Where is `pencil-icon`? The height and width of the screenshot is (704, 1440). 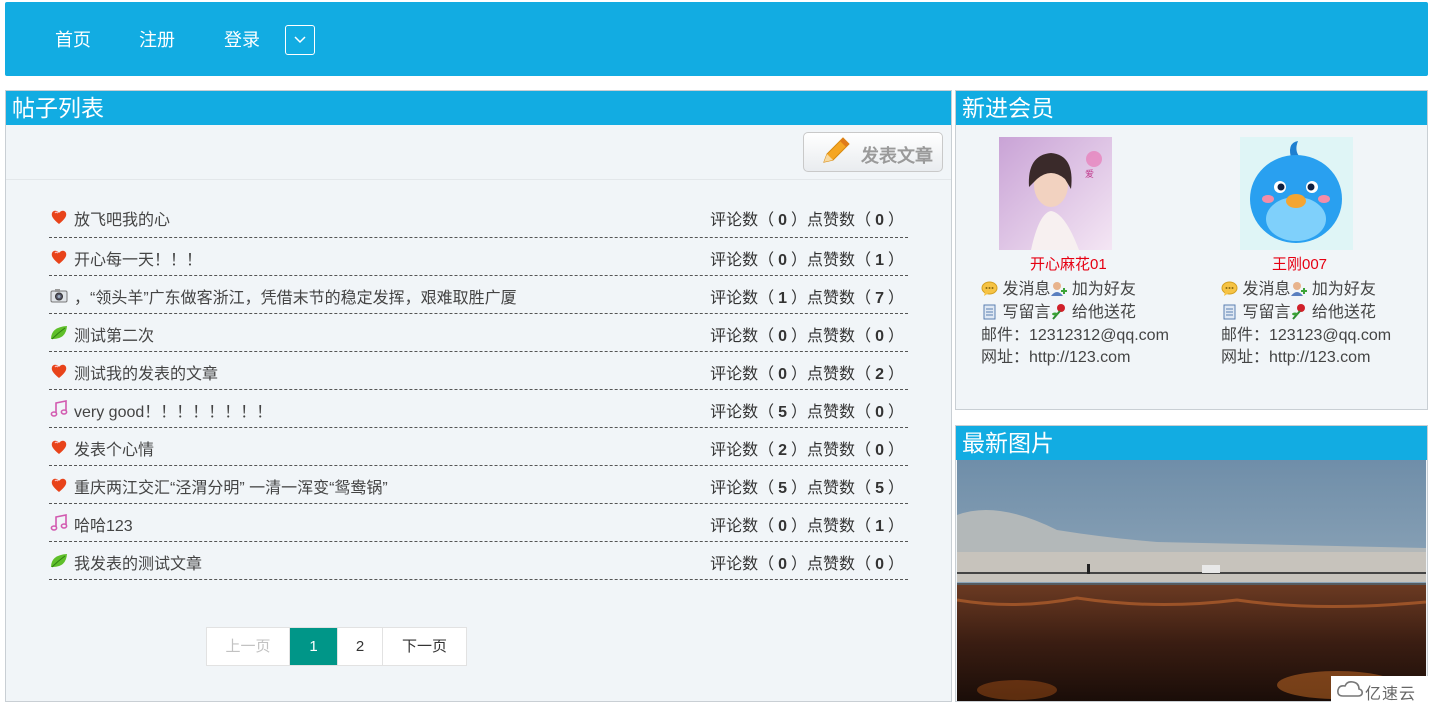
pencil-icon is located at coordinates (836, 150).